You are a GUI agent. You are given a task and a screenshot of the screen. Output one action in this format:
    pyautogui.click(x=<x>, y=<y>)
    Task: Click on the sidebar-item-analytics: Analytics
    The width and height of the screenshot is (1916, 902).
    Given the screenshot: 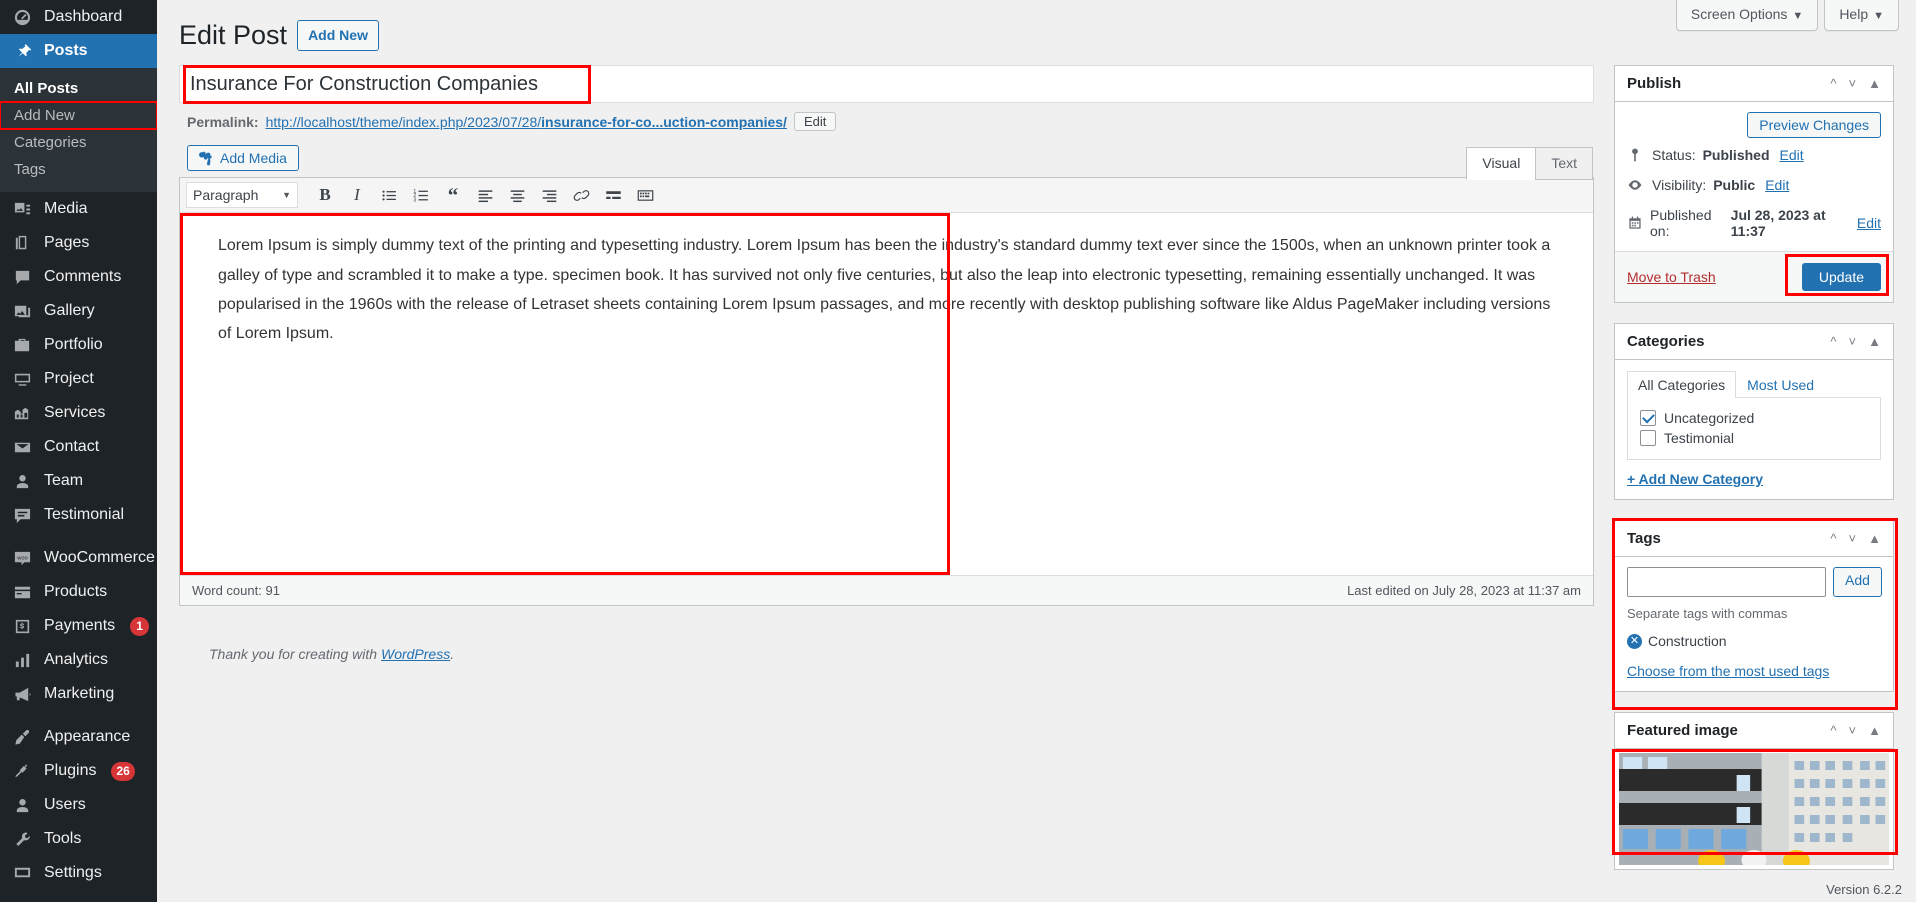 What is the action you would take?
    pyautogui.click(x=78, y=660)
    